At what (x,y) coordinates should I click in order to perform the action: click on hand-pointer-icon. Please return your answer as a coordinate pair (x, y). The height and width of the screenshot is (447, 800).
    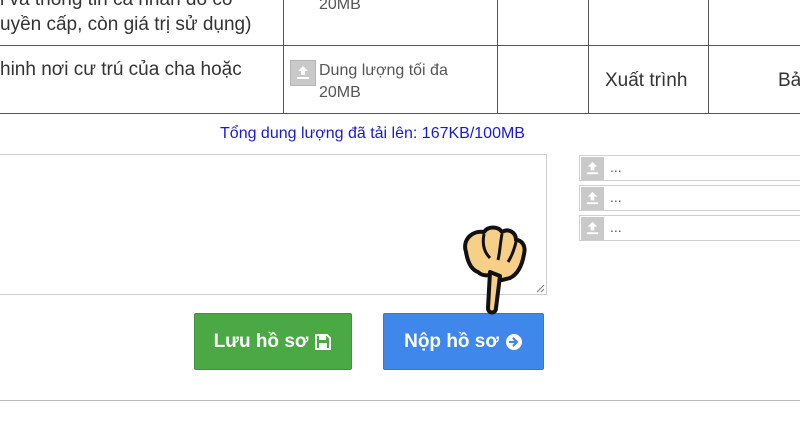
    Looking at the image, I should click on (495, 270).